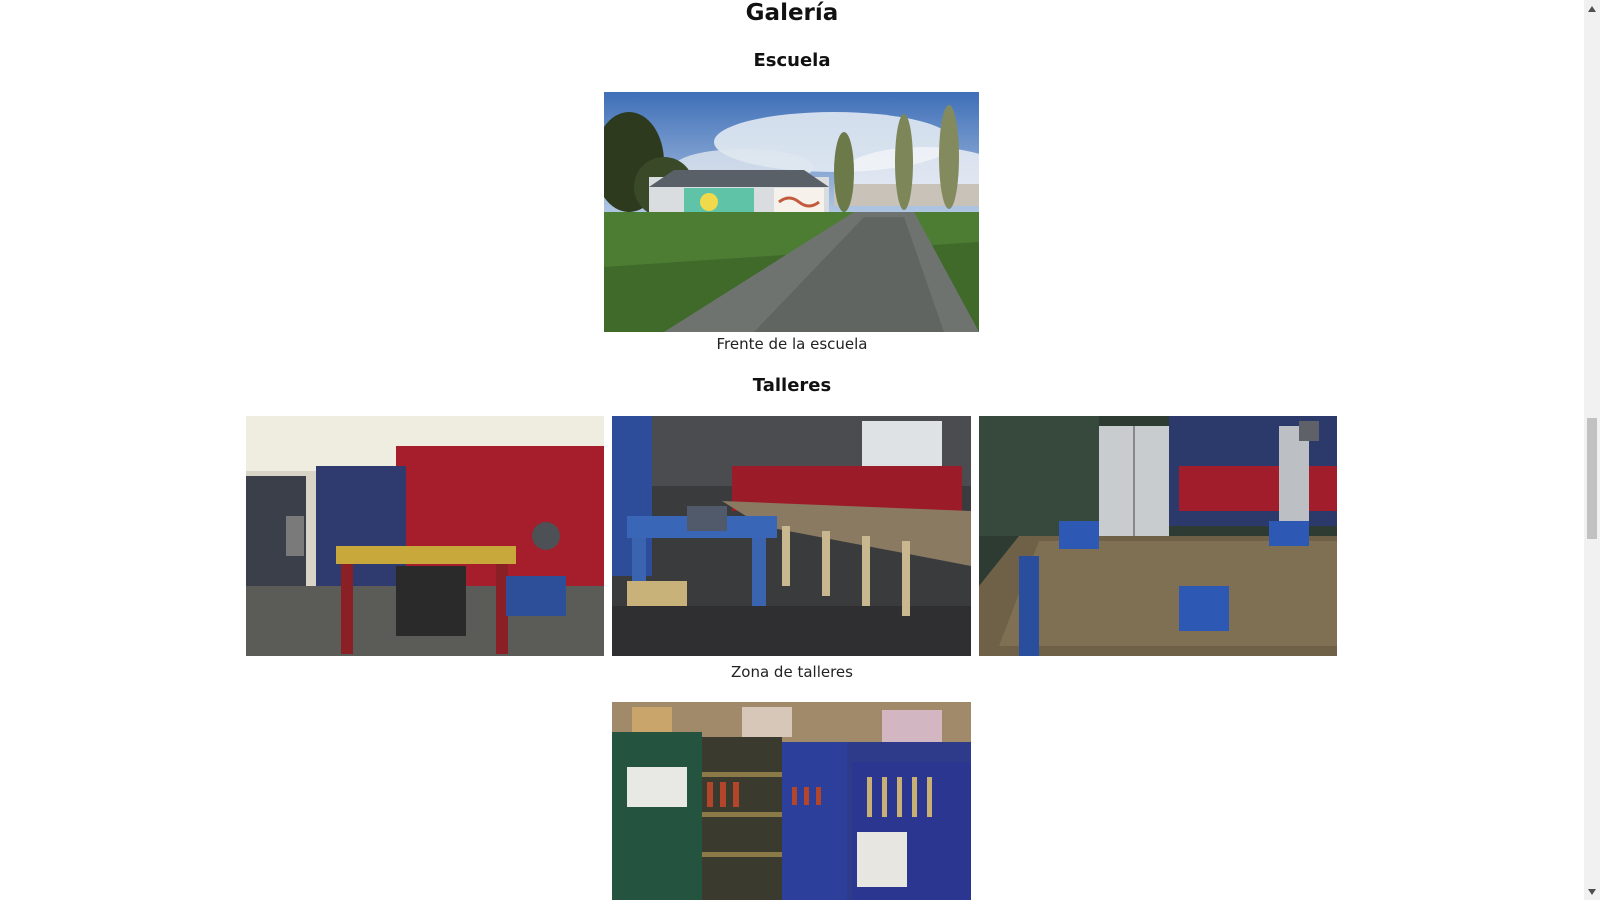  What do you see at coordinates (1592, 891) in the screenshot?
I see `scroll-down-arrow-icon` at bounding box center [1592, 891].